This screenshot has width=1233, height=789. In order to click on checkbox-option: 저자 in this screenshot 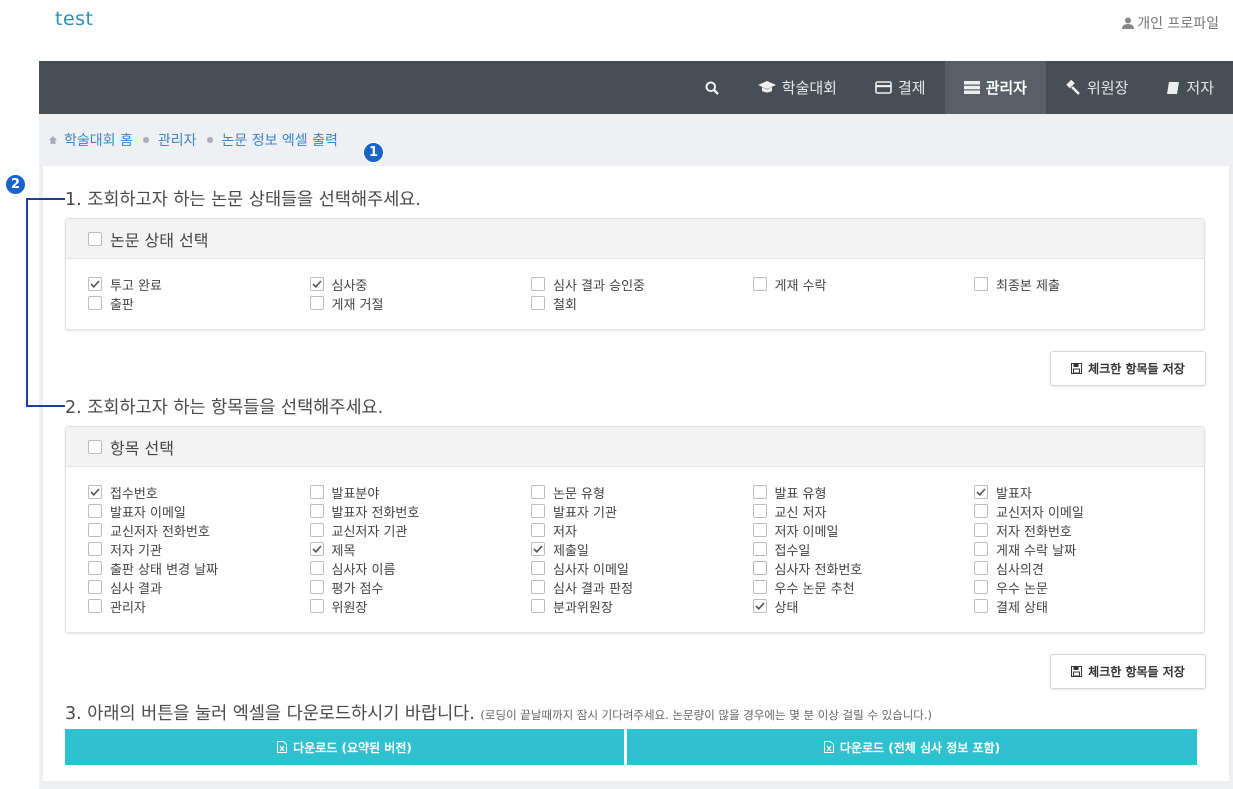, I will do `click(642, 530)`.